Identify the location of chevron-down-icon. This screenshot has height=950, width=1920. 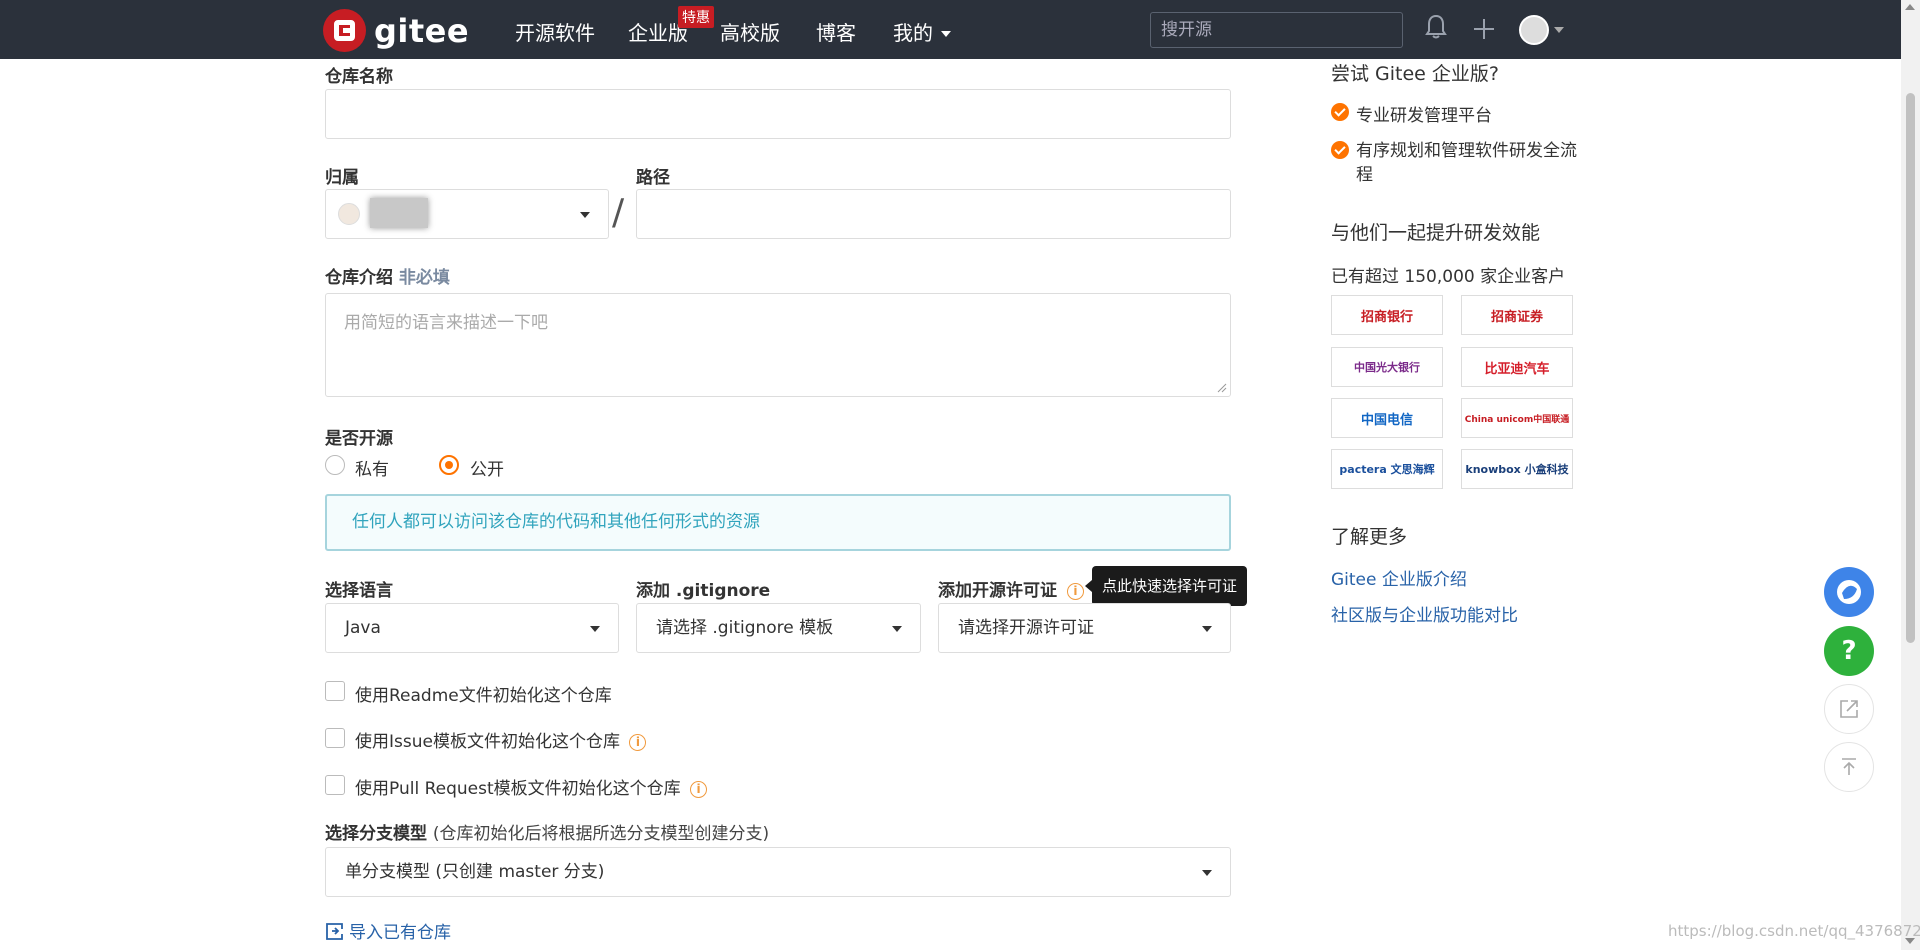
(946, 33).